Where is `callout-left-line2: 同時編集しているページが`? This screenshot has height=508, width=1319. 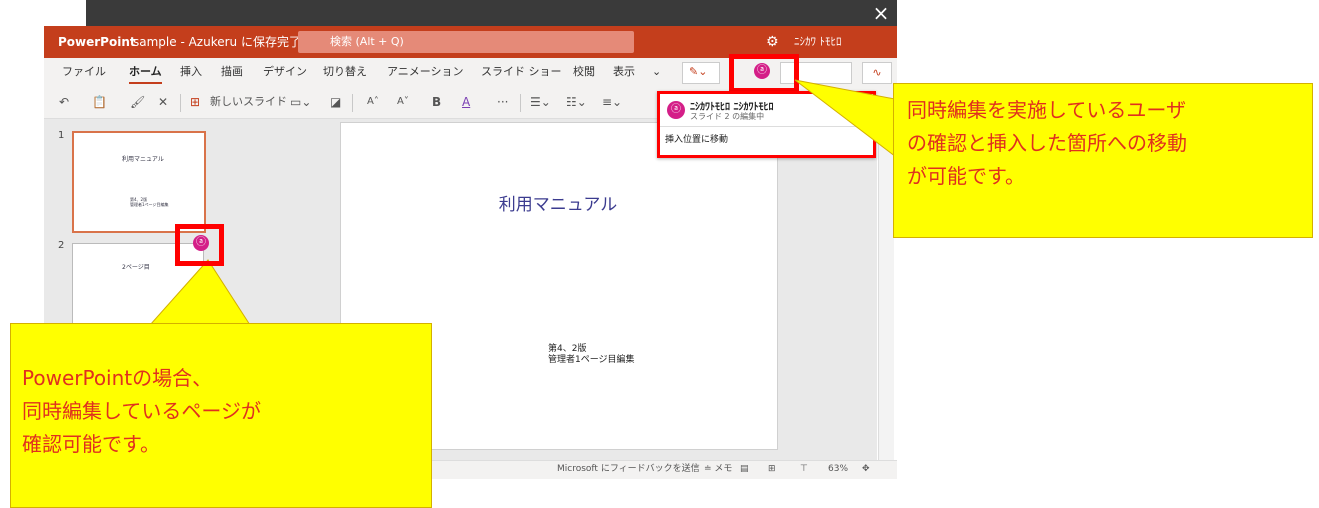 callout-left-line2: 同時編集しているページが is located at coordinates (141, 411).